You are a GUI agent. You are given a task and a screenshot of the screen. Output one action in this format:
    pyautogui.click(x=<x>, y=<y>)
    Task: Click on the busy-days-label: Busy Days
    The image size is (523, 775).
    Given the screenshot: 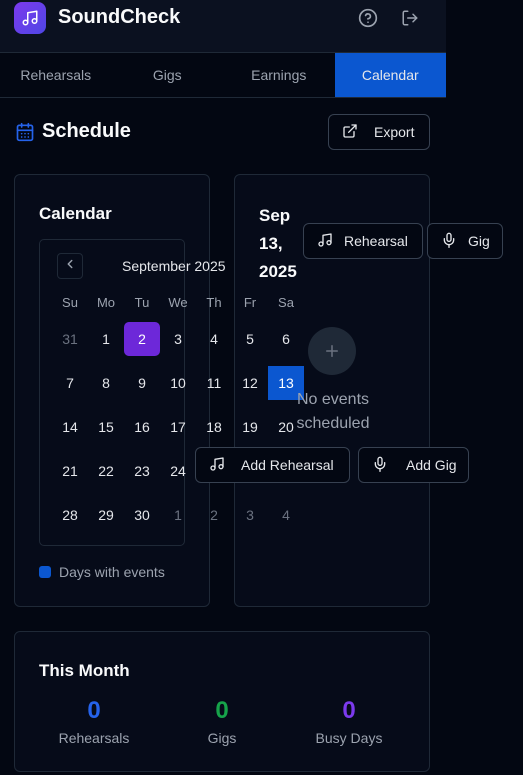 What is the action you would take?
    pyautogui.click(x=349, y=738)
    